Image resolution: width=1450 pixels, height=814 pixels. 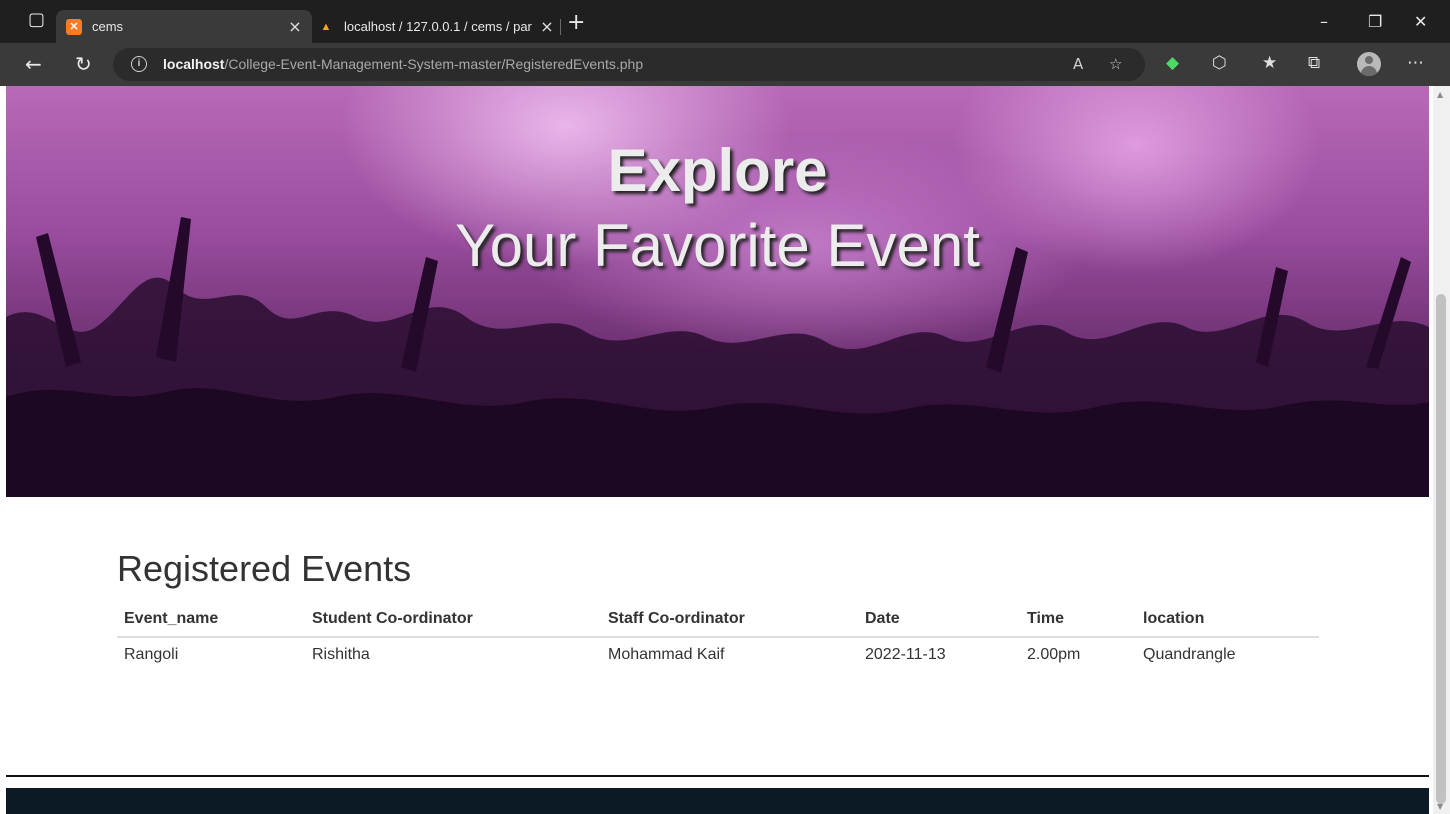 I want to click on section-title: Registered Events, so click(x=264, y=568).